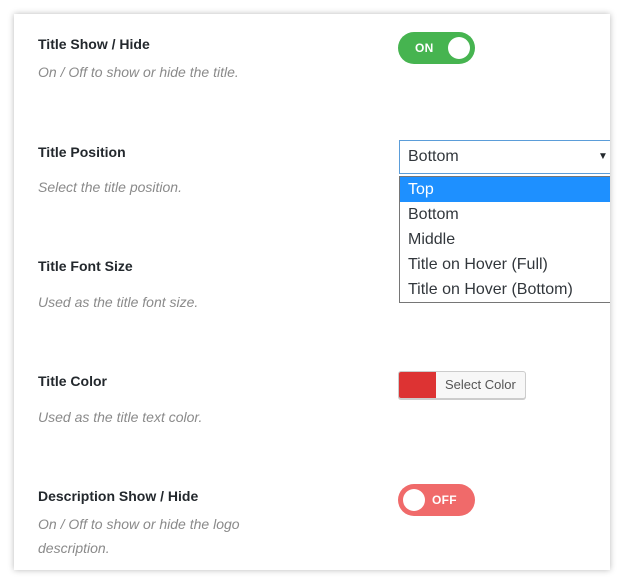  Describe the element at coordinates (118, 302) in the screenshot. I see `title-font-size-description: Used as the title font size.` at that location.